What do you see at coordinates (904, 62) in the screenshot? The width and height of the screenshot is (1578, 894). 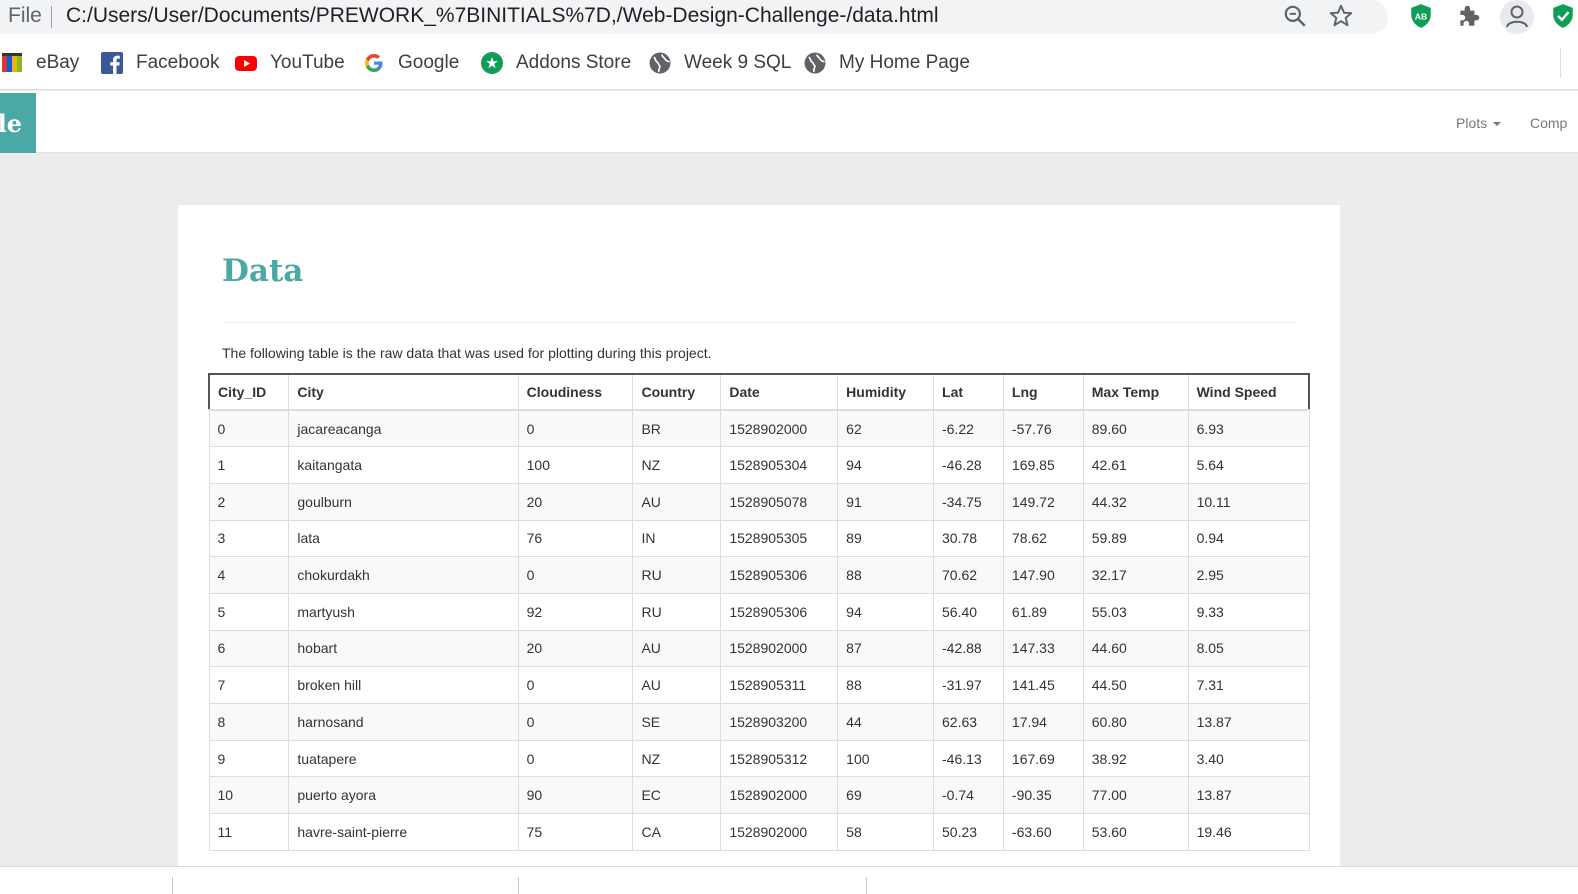 I see `bookmark-label: My Home Page` at bounding box center [904, 62].